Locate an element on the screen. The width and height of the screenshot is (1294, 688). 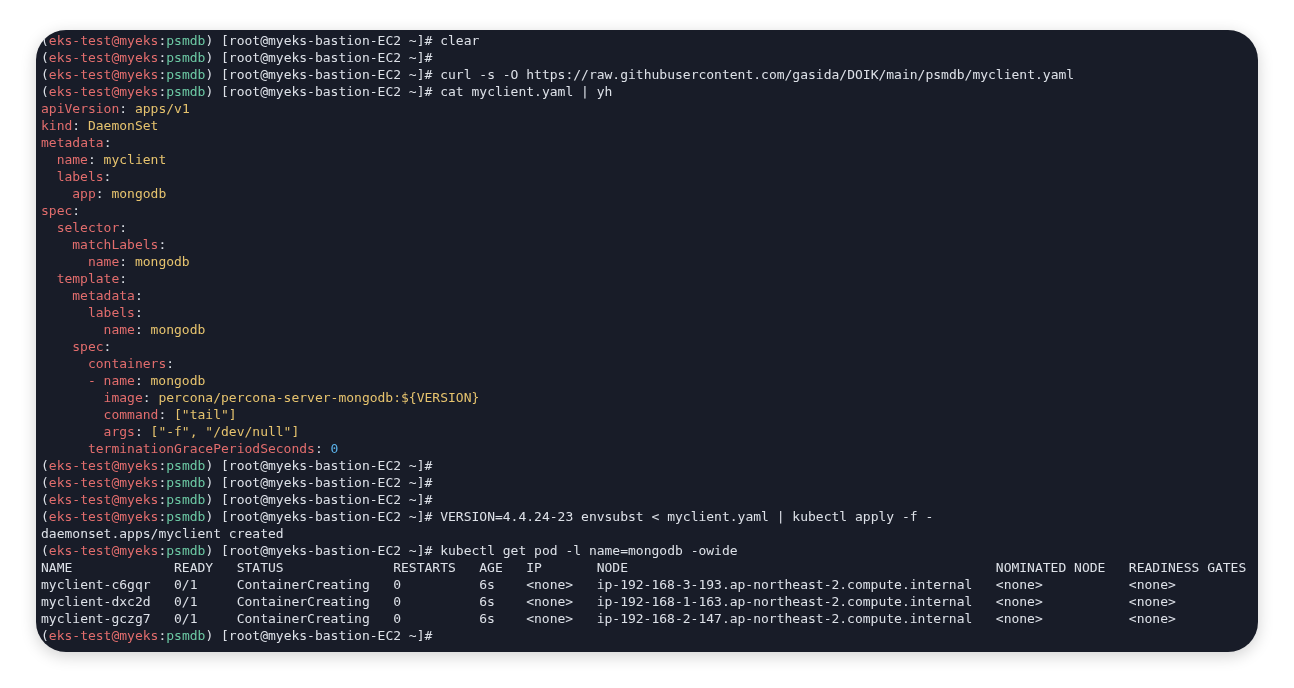
table-cell: ip-192-168-1-163.ap-northeast-2.compute.internal is located at coordinates (784, 601).